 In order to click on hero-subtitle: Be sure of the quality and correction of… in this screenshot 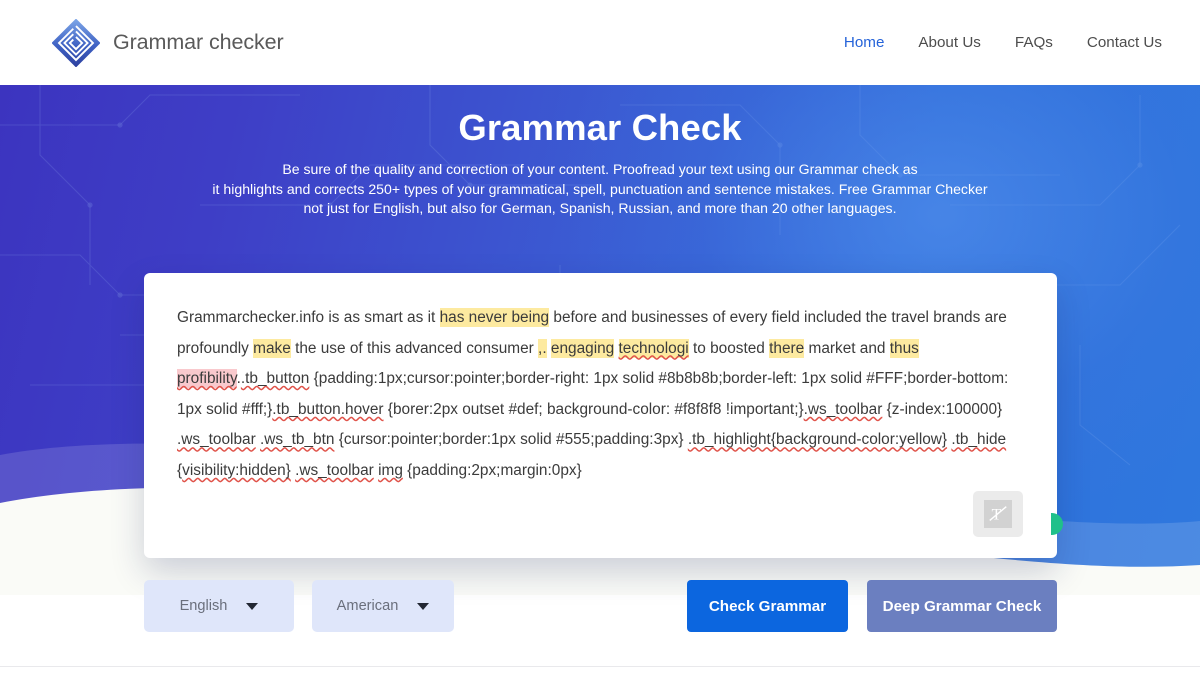, I will do `click(600, 189)`.